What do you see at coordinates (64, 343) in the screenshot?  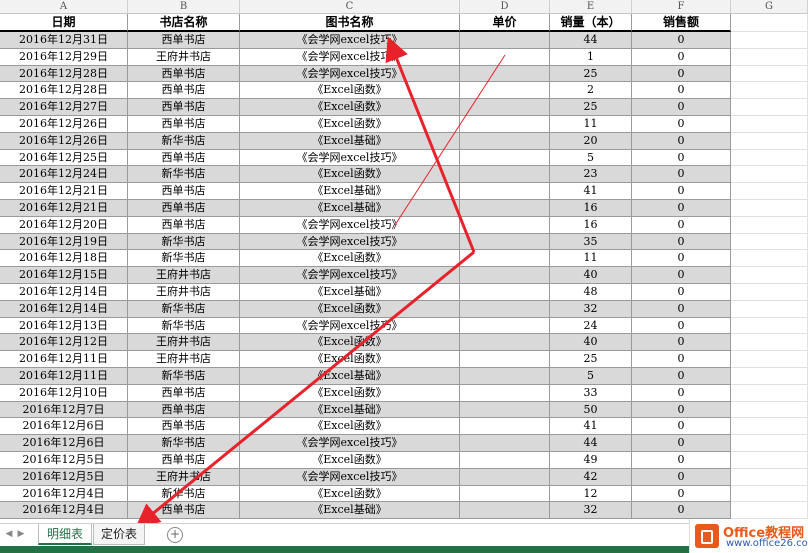 I see `cell-col-date: 2016年12月12日` at bounding box center [64, 343].